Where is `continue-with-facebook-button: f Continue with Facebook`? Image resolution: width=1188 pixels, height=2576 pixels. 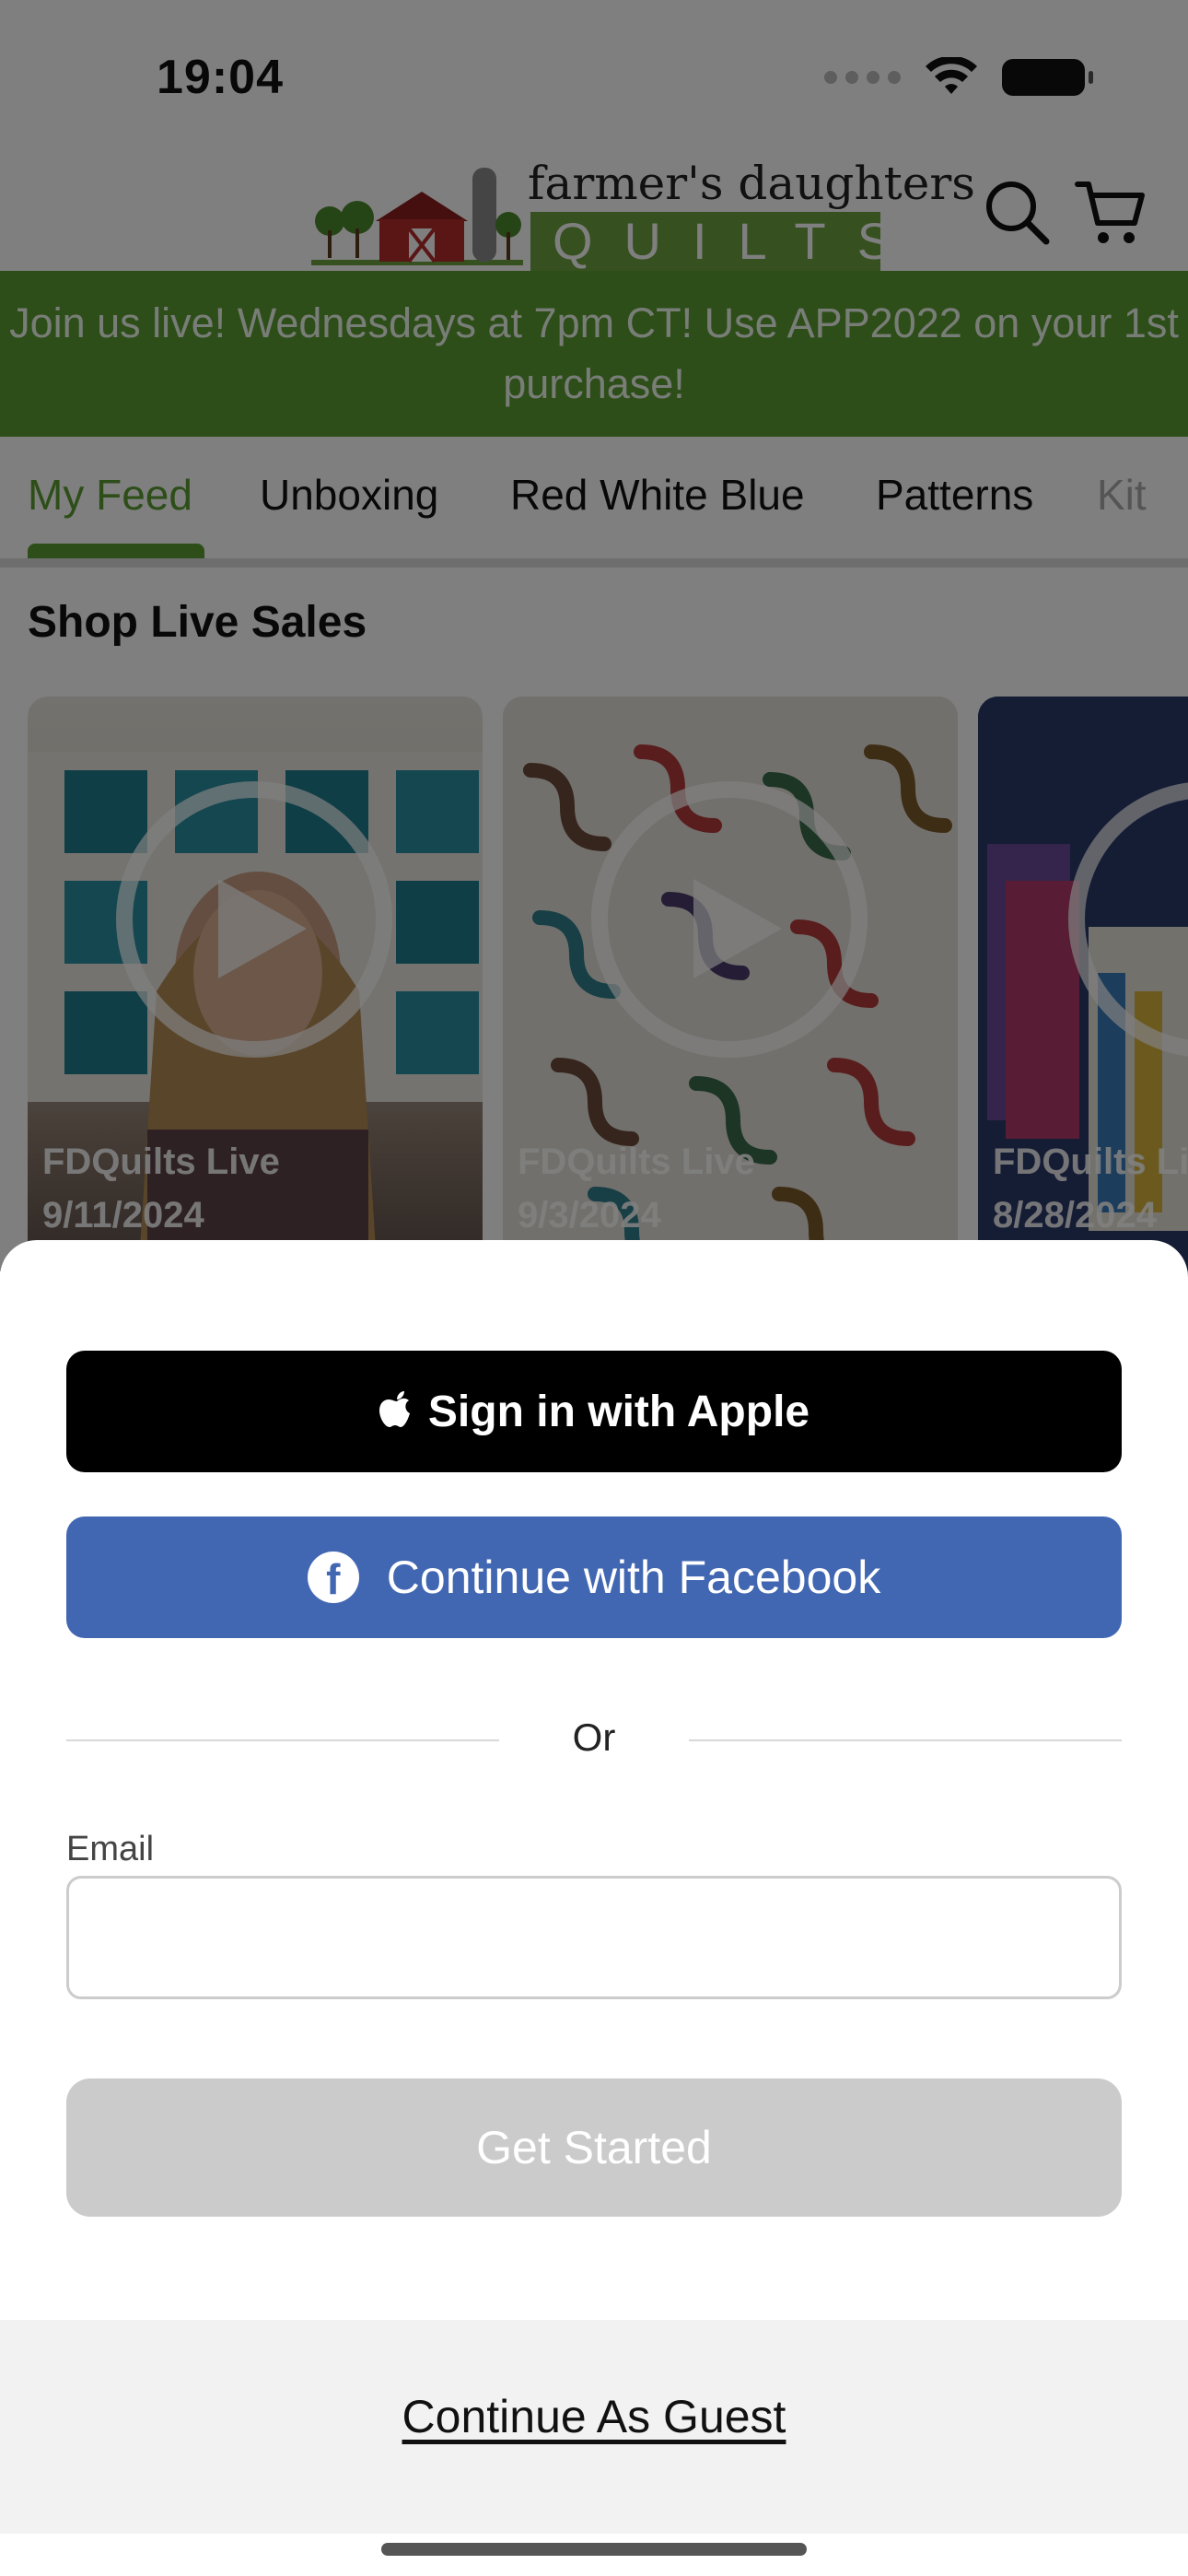 continue-with-facebook-button: f Continue with Facebook is located at coordinates (594, 1577).